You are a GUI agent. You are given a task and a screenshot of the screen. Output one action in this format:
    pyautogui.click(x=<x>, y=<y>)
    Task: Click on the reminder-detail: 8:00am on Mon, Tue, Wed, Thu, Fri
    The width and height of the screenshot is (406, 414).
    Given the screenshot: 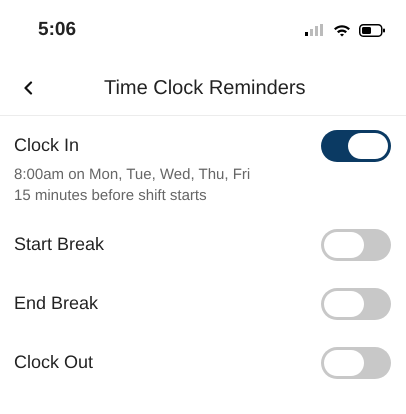 What is the action you would take?
    pyautogui.click(x=133, y=174)
    